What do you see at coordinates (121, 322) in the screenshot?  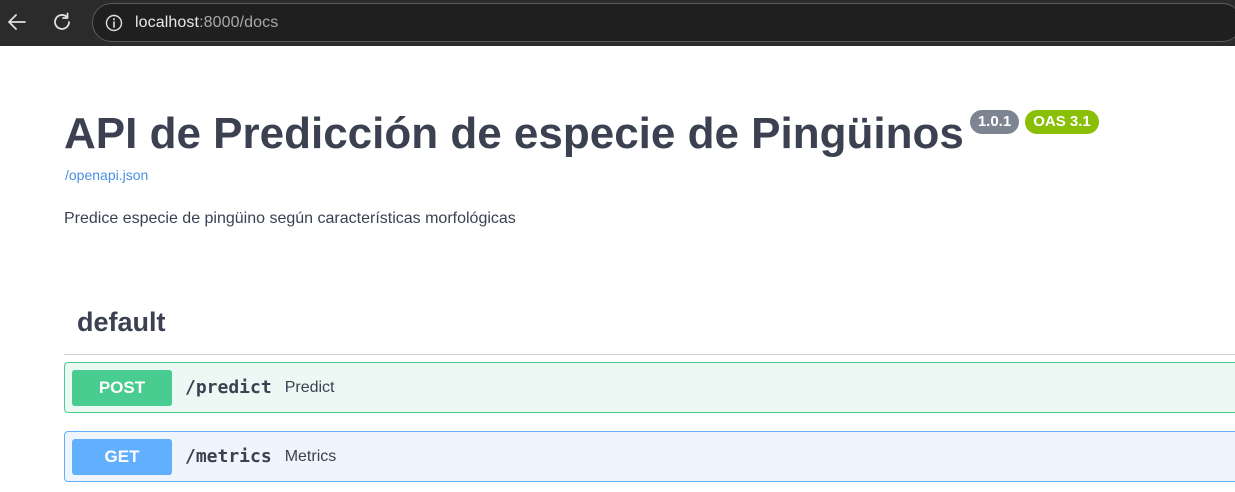 I see `tag-section-default: default` at bounding box center [121, 322].